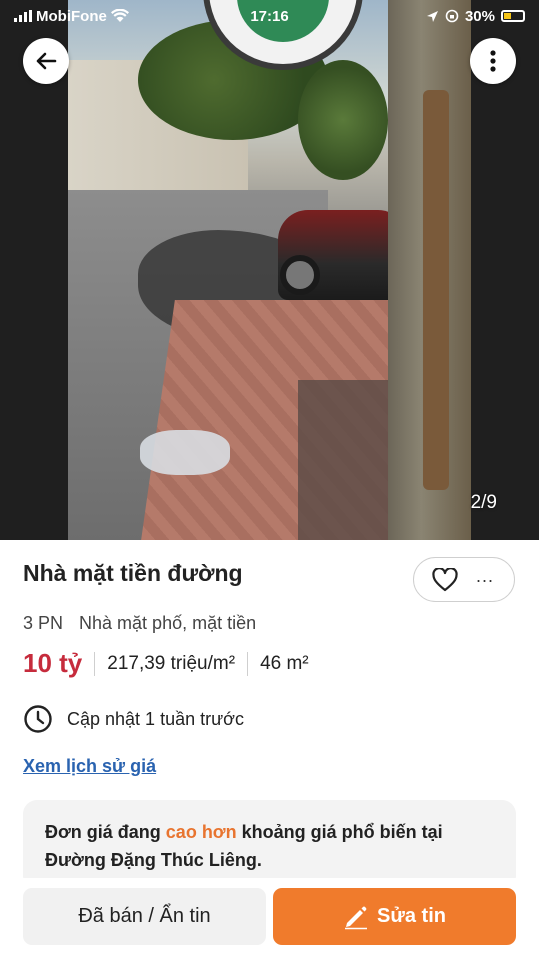 The image size is (539, 960). What do you see at coordinates (168, 623) in the screenshot?
I see `property-type: Nhà mặt phố, mặt tiền` at bounding box center [168, 623].